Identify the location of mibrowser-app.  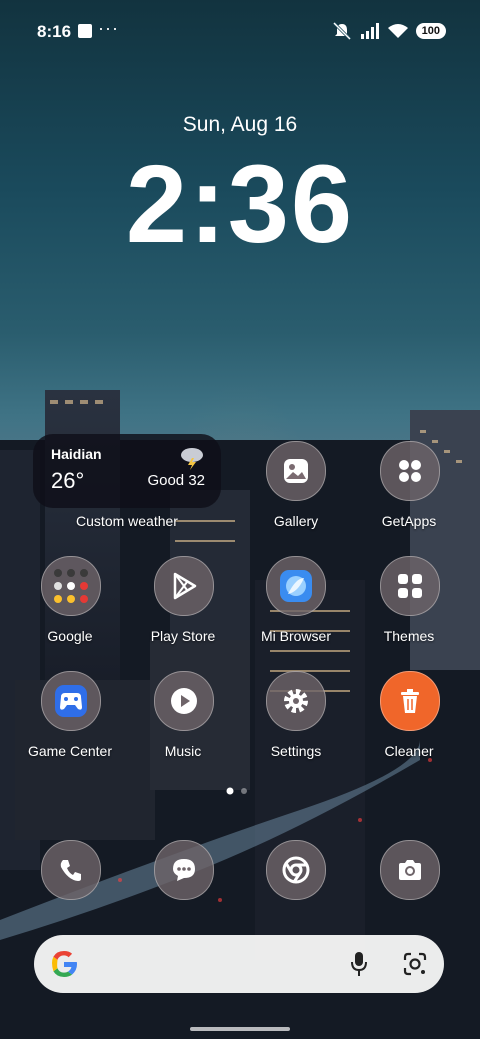
(296, 586).